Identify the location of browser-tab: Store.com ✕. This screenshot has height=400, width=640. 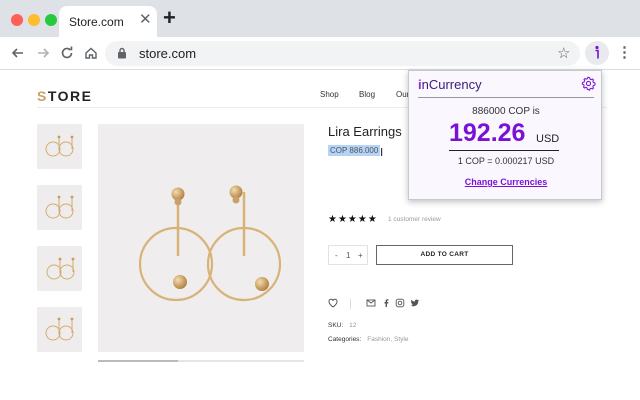
(108, 21).